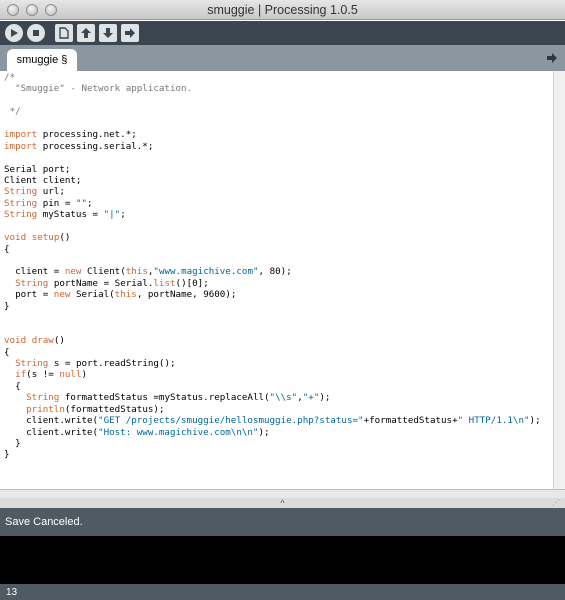 This screenshot has height=600, width=565. Describe the element at coordinates (272, 180) in the screenshot. I see `code-line: Client client;` at that location.